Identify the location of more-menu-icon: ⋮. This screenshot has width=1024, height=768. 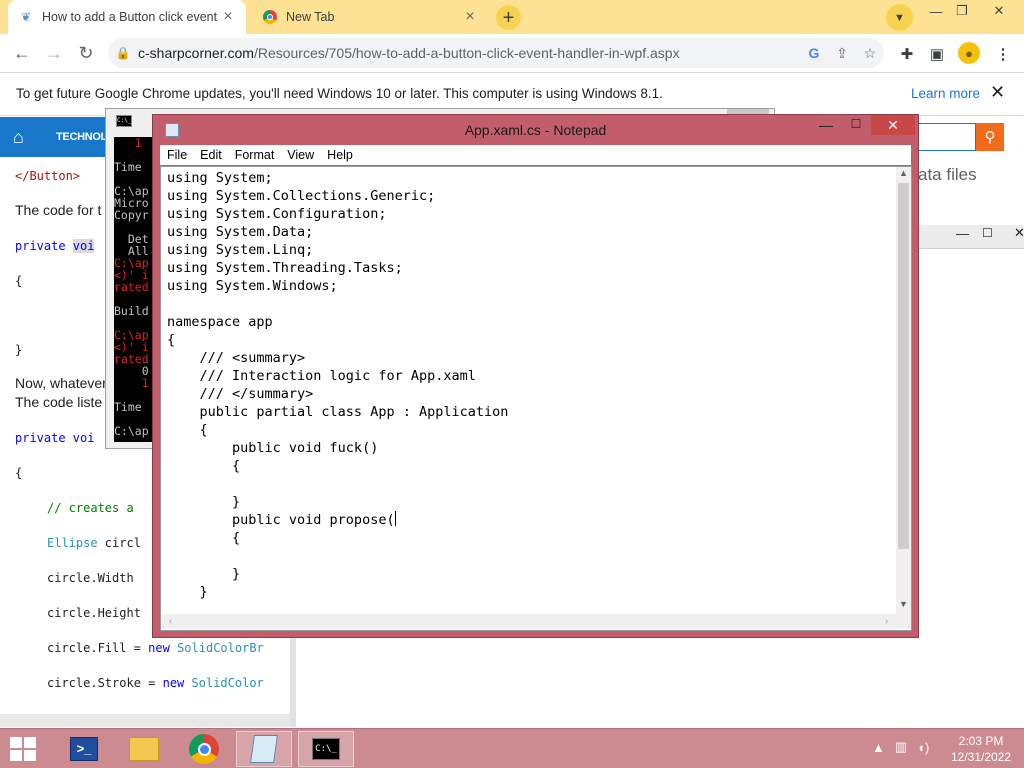
(1003, 54).